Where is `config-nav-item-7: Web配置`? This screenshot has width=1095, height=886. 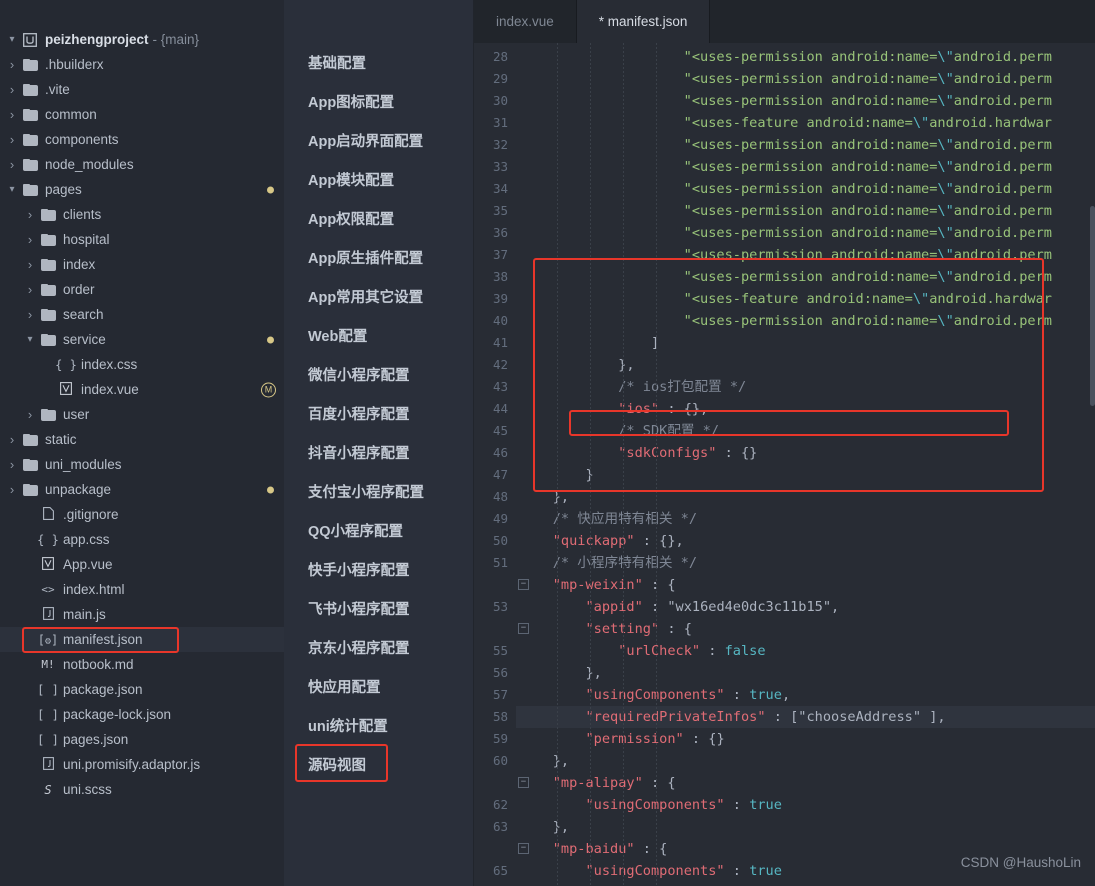 config-nav-item-7: Web配置 is located at coordinates (378, 335).